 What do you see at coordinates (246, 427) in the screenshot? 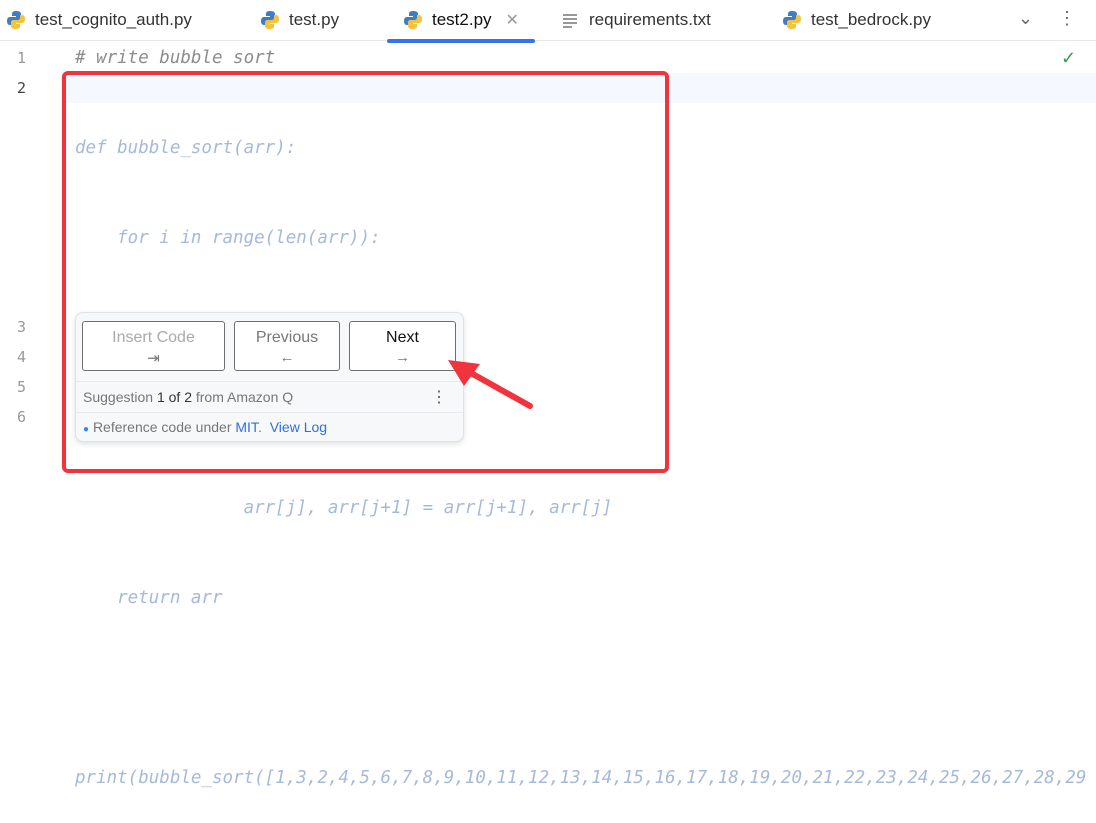
I see `mit-license-link: MIT` at bounding box center [246, 427].